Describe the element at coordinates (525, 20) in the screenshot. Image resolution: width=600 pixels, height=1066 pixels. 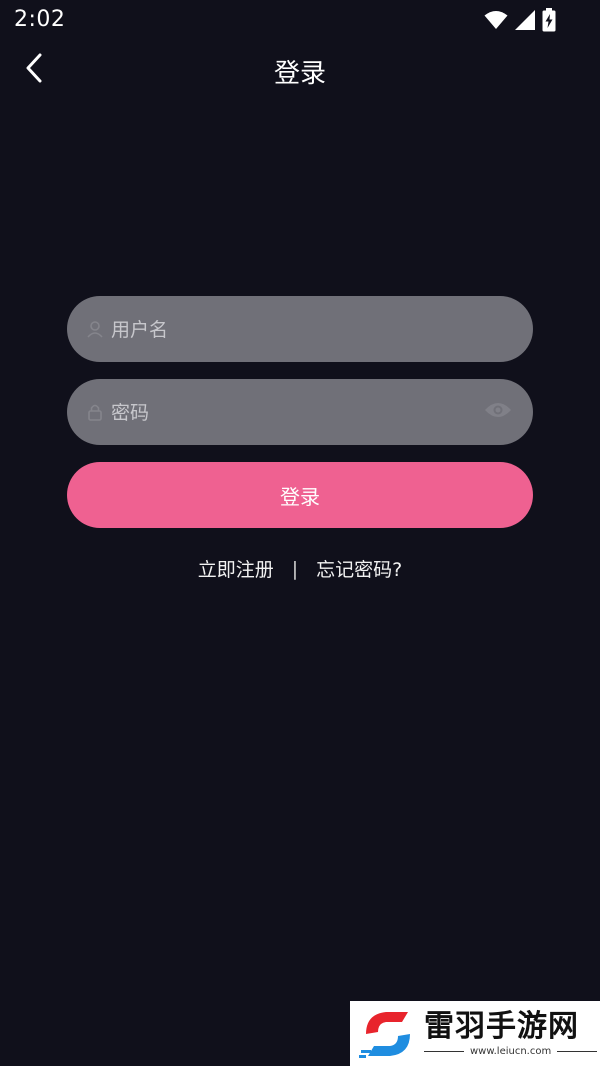
I see `signal-icon` at that location.